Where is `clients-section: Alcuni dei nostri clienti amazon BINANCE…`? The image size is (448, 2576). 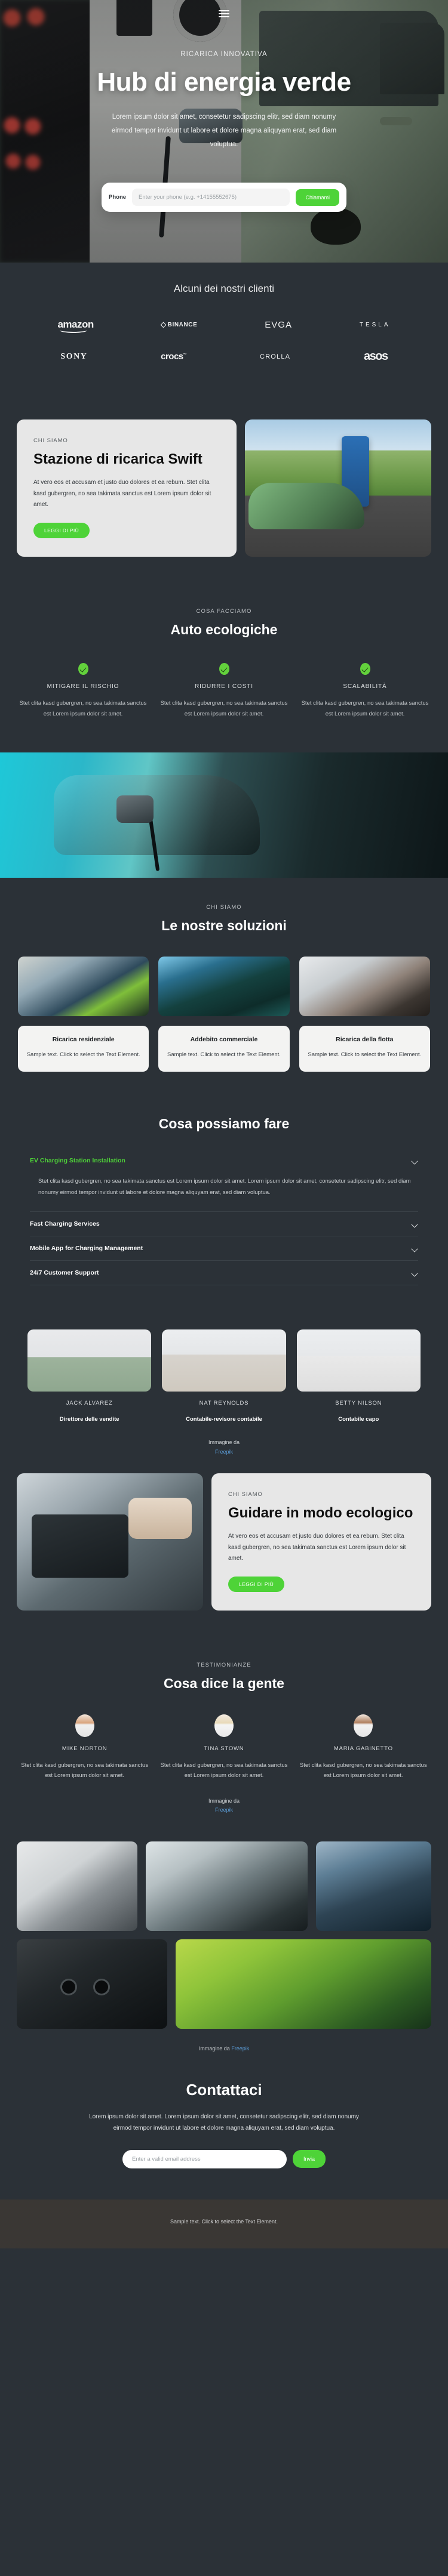
clients-section: Alcuni dei nostri clienti amazon BINANCE… is located at coordinates (224, 336).